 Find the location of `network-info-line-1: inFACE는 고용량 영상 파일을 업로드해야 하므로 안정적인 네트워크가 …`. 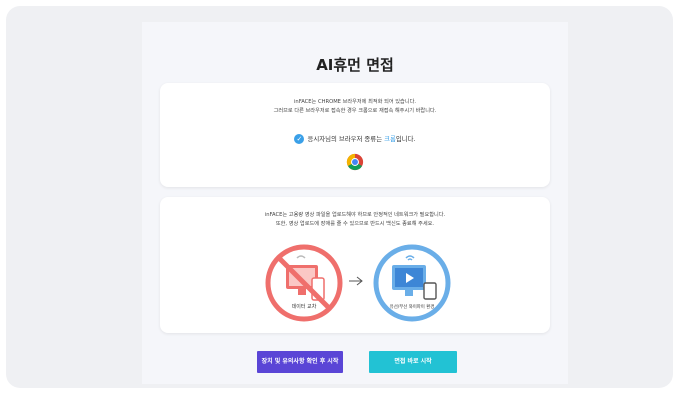

network-info-line-1: inFACE는 고용량 영상 파일을 업로드해야 하므로 안정적인 네트워크가 … is located at coordinates (355, 215).